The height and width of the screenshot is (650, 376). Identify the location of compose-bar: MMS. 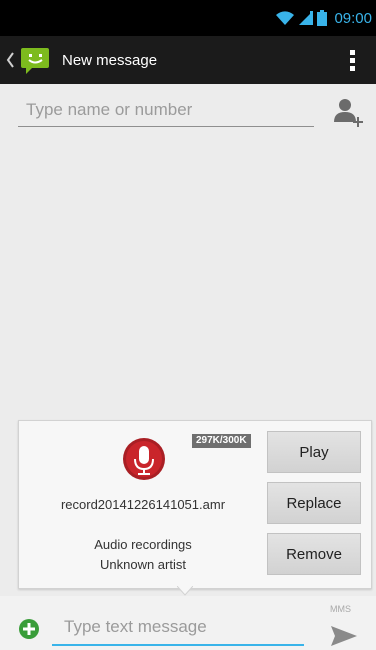
(188, 623).